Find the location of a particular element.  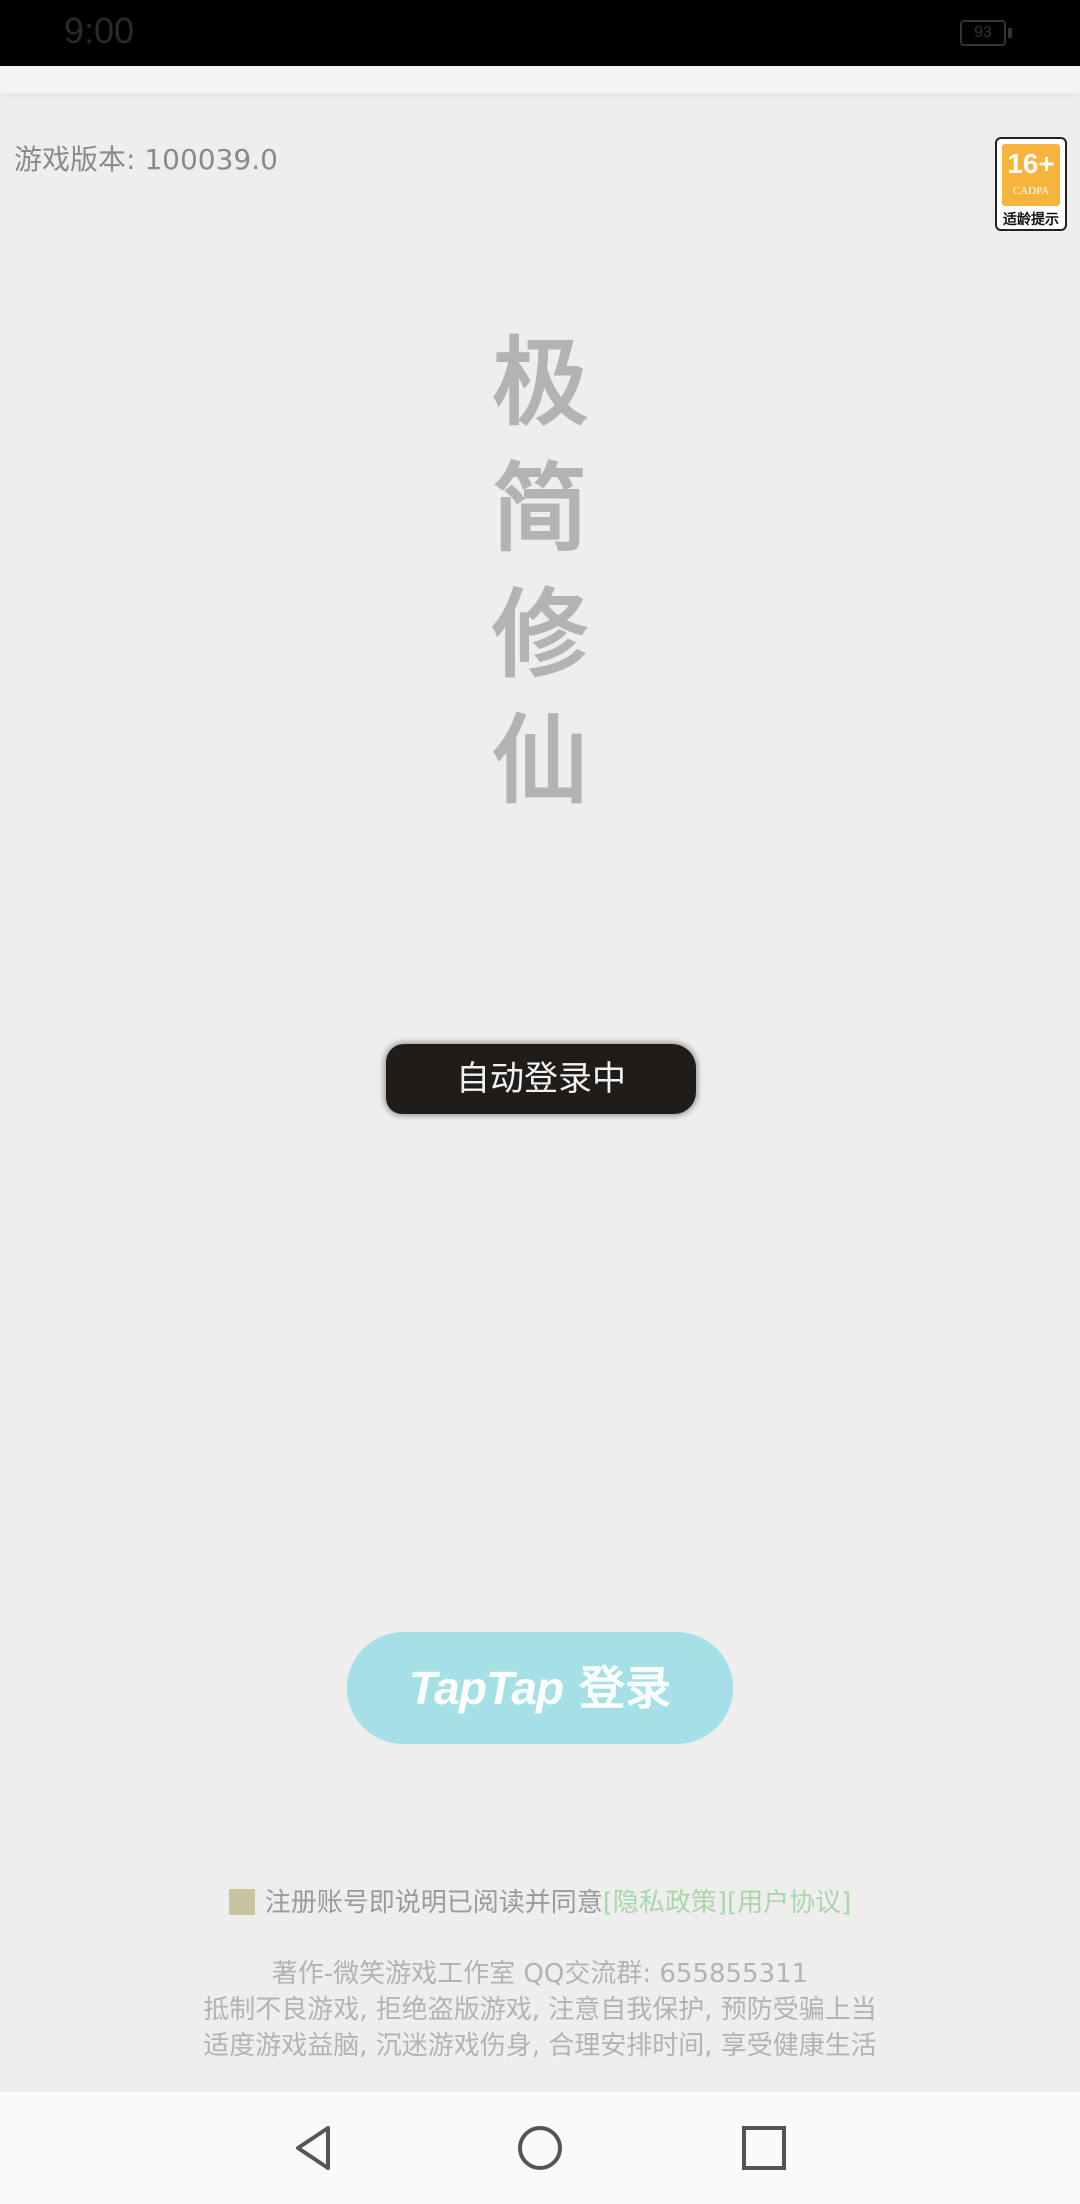

game-title: 极简修仙 is located at coordinates (540, 572).